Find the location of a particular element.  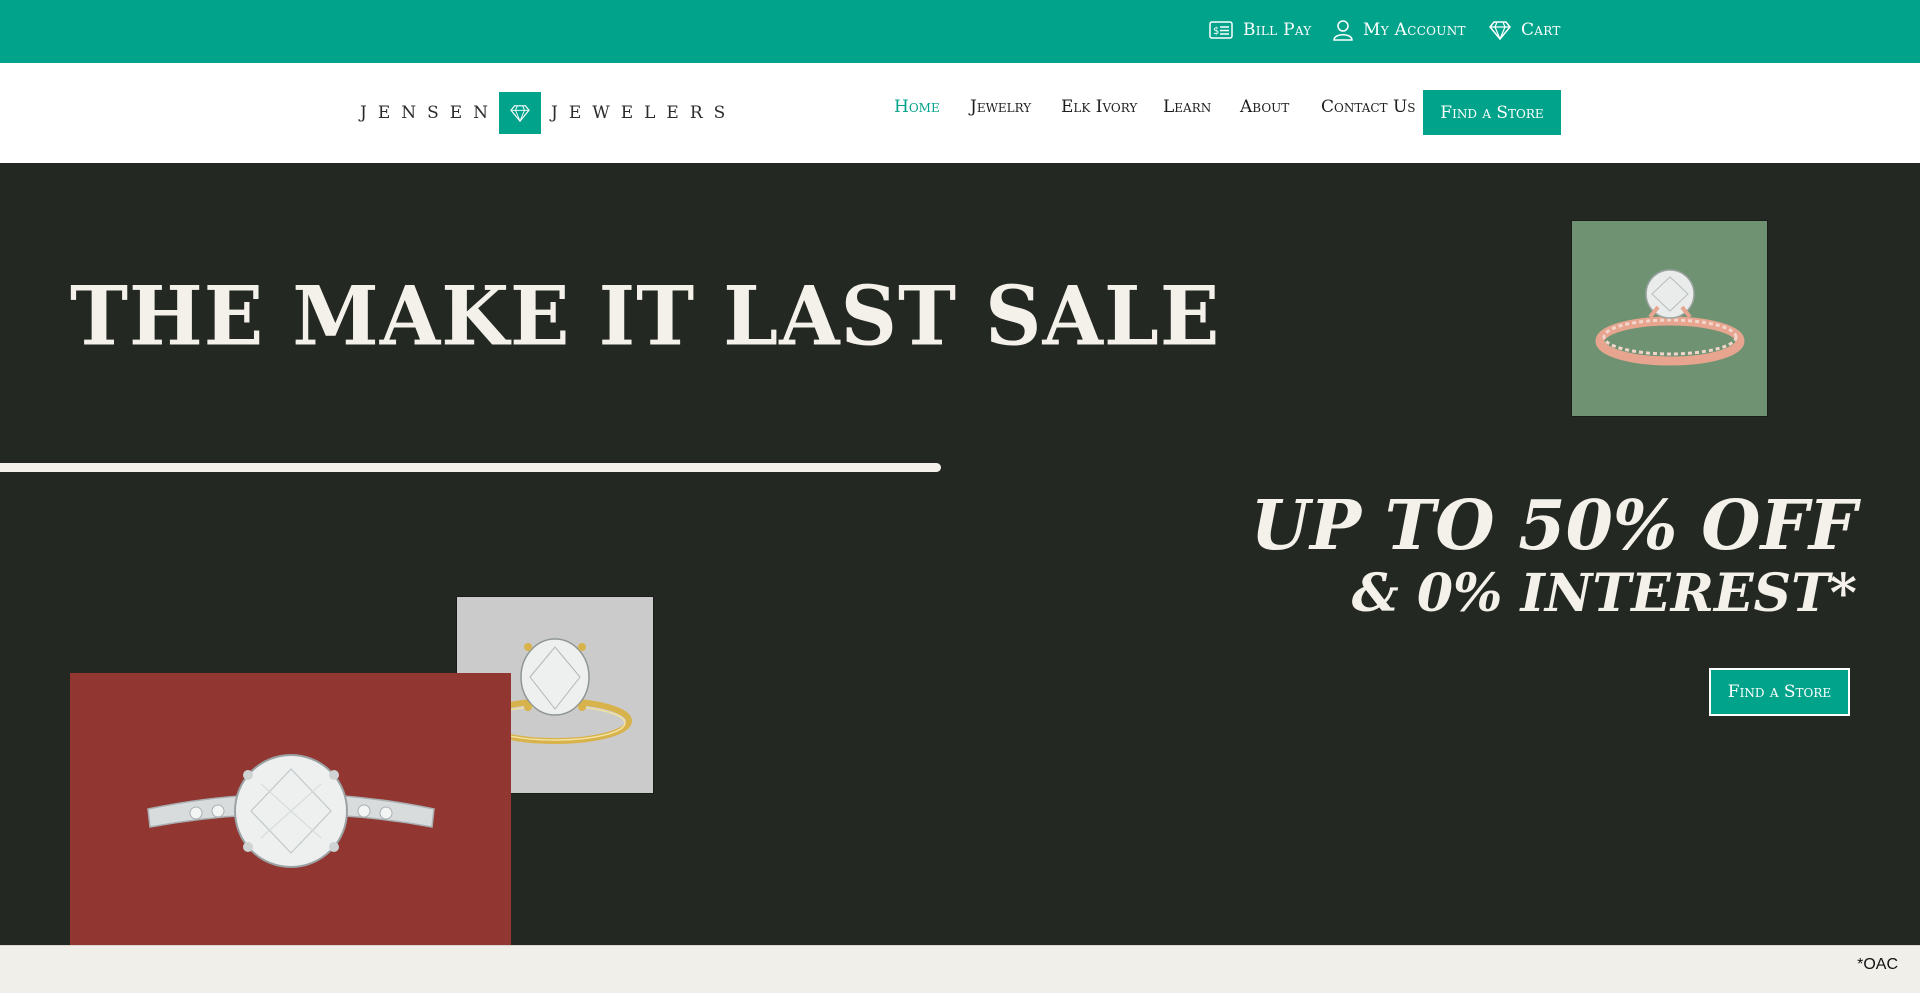

site-logo: JENSEN JEWELERS is located at coordinates (548, 113).